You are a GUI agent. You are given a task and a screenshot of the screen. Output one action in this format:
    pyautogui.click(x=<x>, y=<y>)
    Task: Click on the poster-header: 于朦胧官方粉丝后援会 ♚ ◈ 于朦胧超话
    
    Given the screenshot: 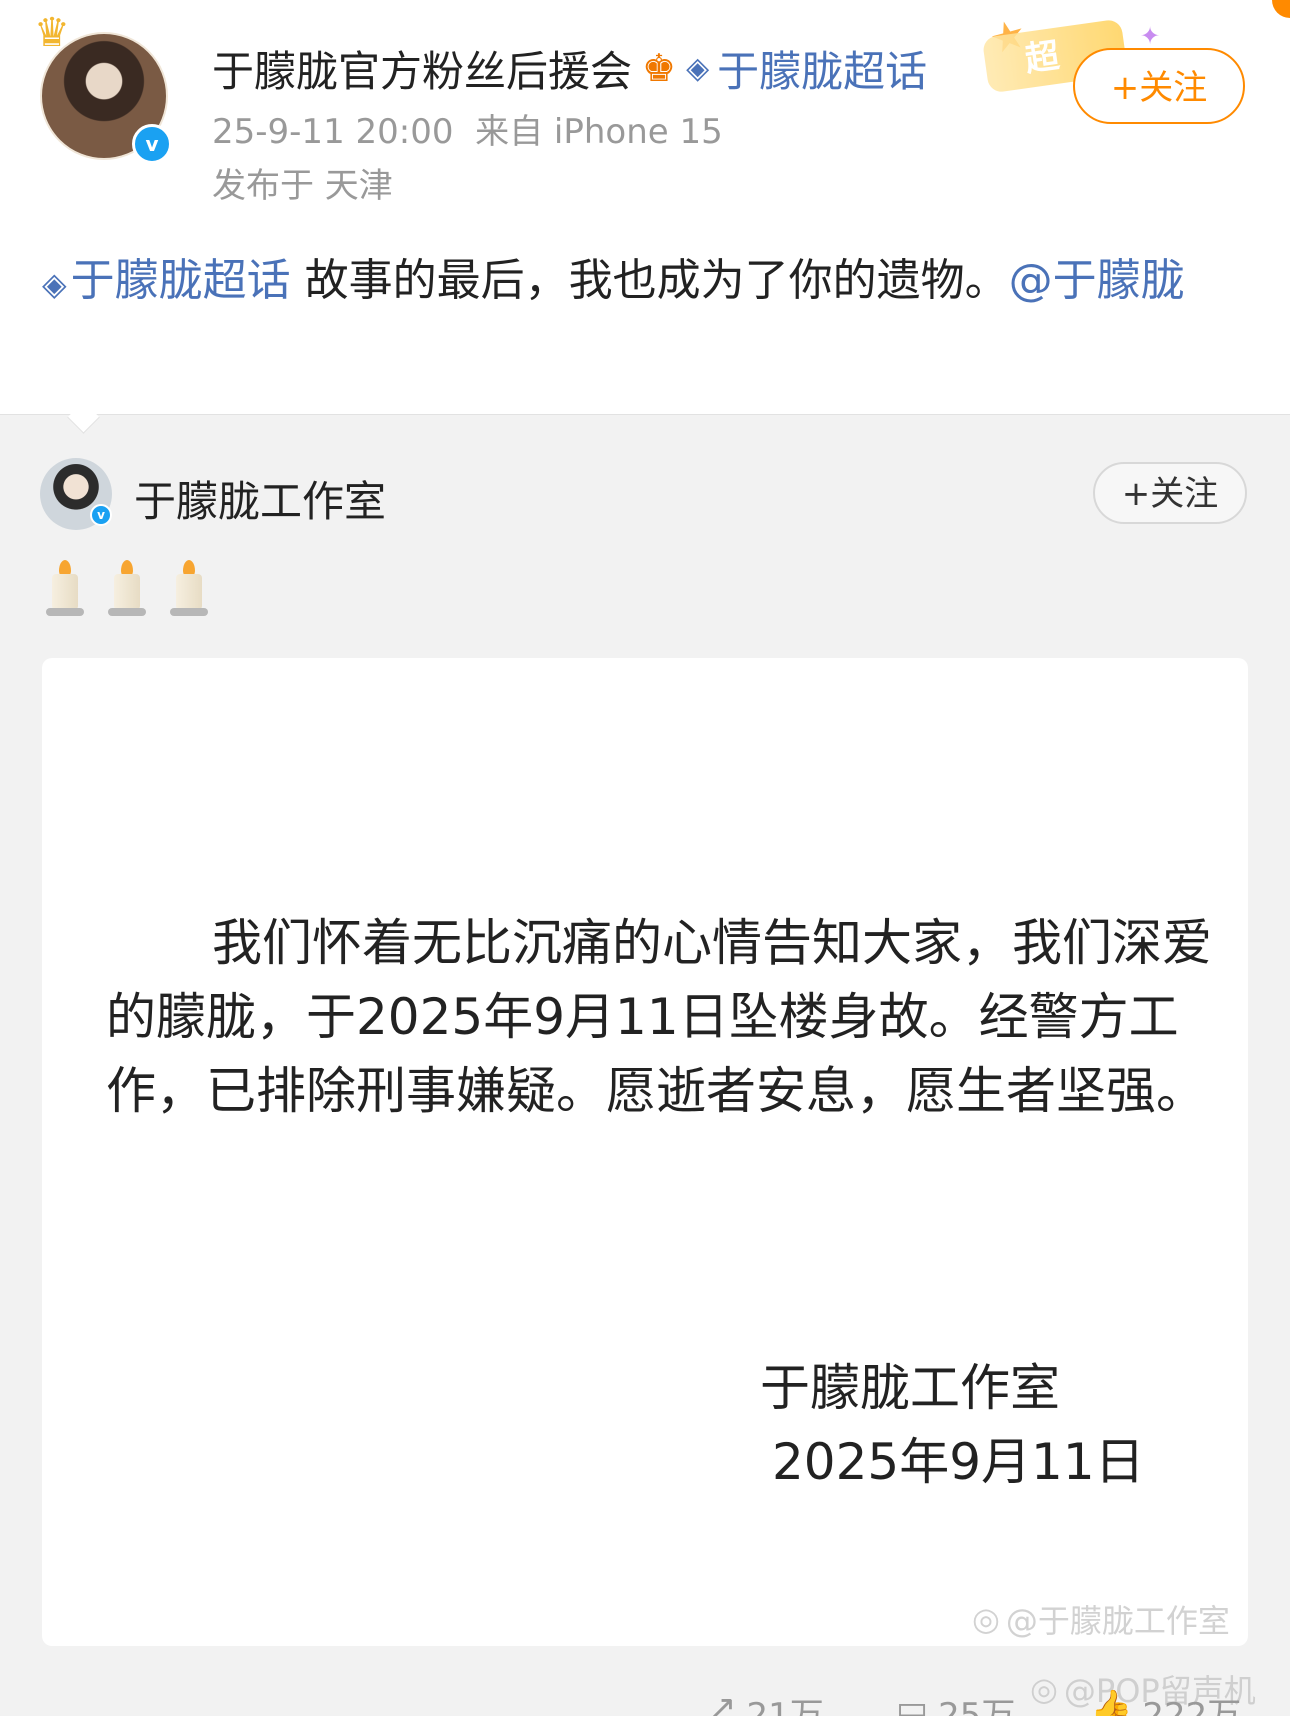 What is the action you would take?
    pyautogui.click(x=569, y=68)
    